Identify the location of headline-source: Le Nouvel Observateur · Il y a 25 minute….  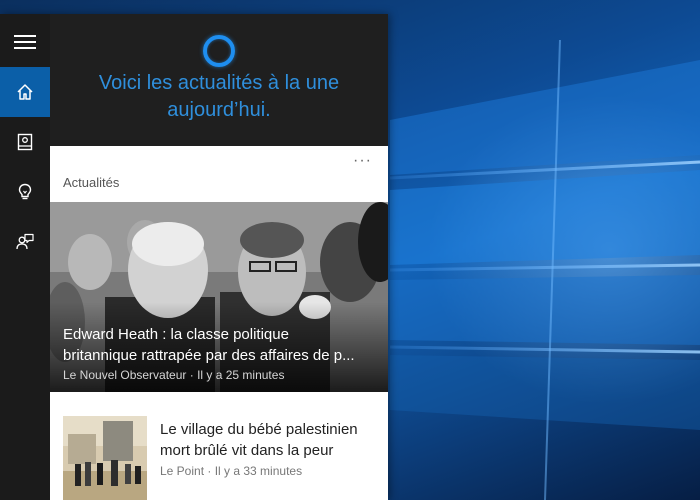
(174, 375).